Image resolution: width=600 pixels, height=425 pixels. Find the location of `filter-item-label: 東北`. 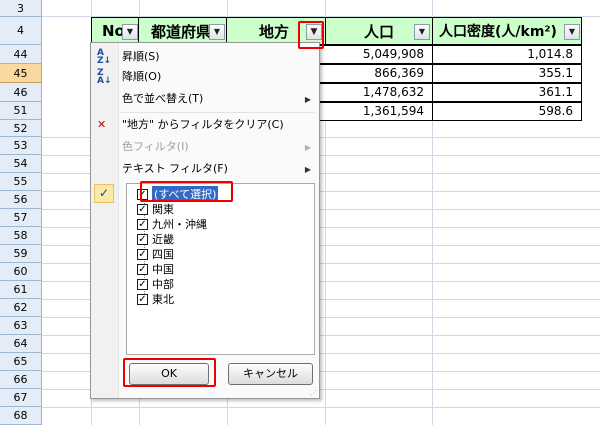

filter-item-label: 東北 is located at coordinates (163, 299).